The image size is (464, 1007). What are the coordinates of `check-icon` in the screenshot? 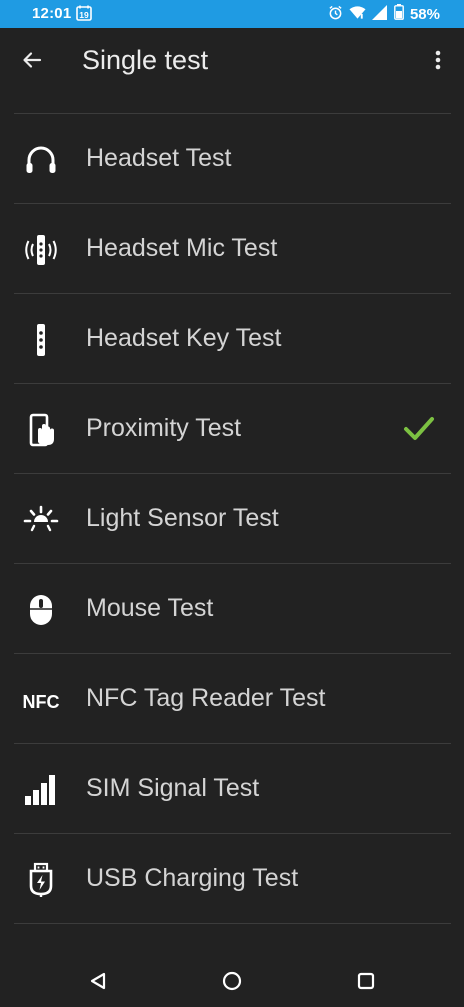 It's located at (419, 429).